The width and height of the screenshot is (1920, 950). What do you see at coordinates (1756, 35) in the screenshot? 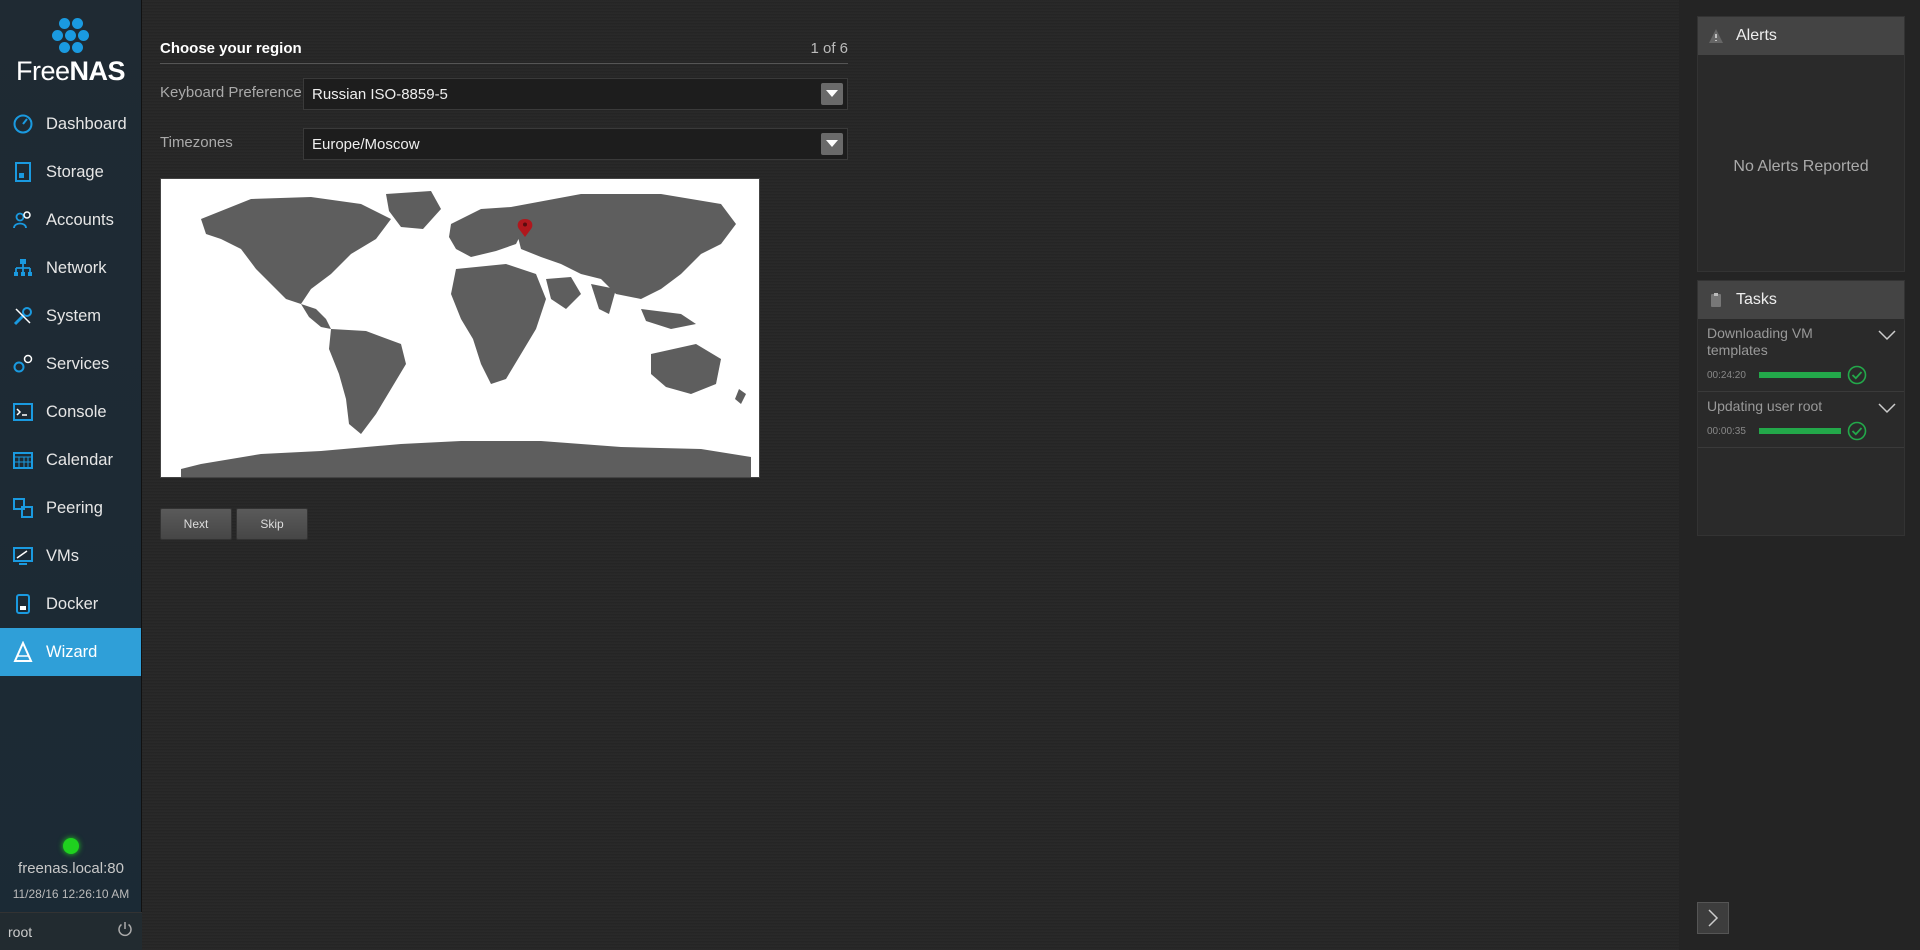
I see `alerts-title: Alerts` at bounding box center [1756, 35].